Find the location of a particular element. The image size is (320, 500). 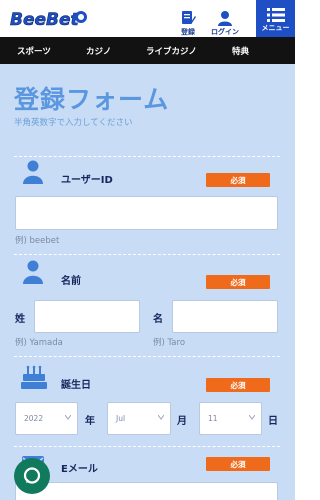

birth-month-select: Jul is located at coordinates (139, 418).